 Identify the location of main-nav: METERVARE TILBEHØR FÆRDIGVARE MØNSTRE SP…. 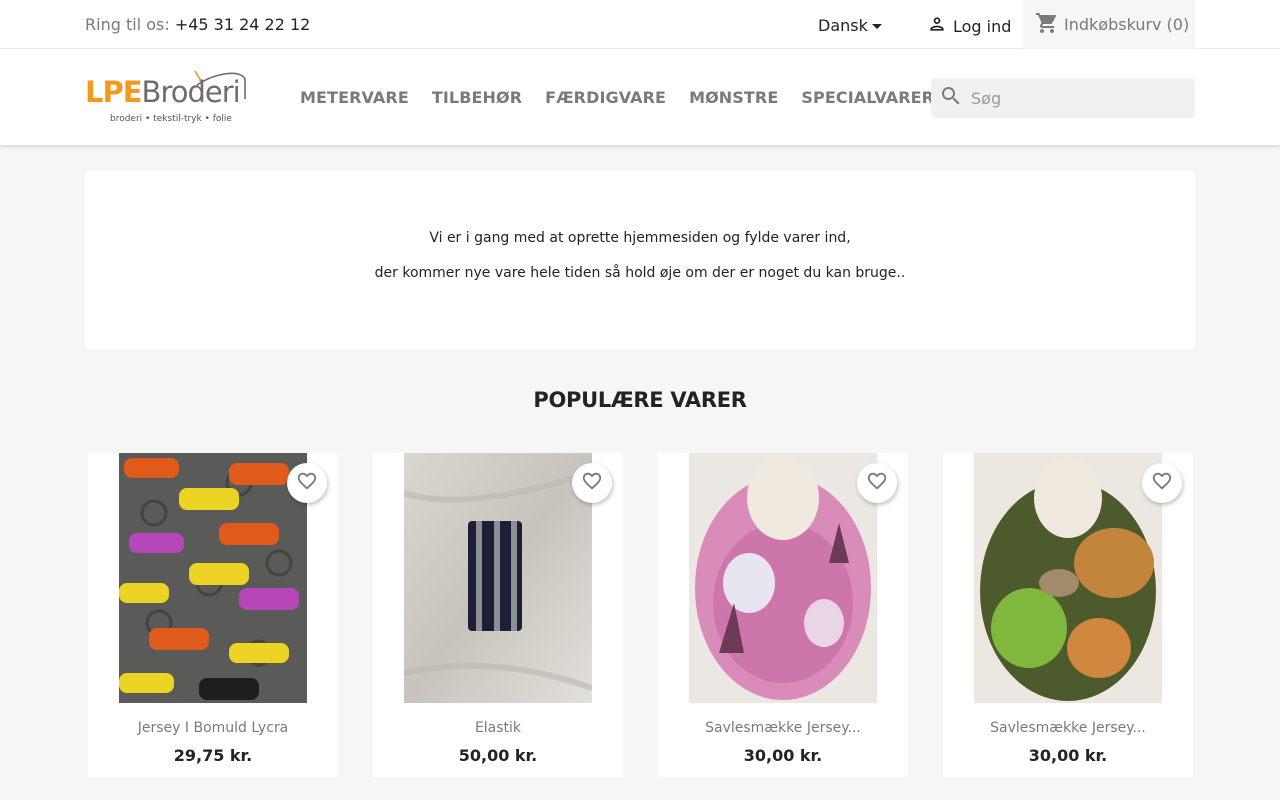
(617, 97).